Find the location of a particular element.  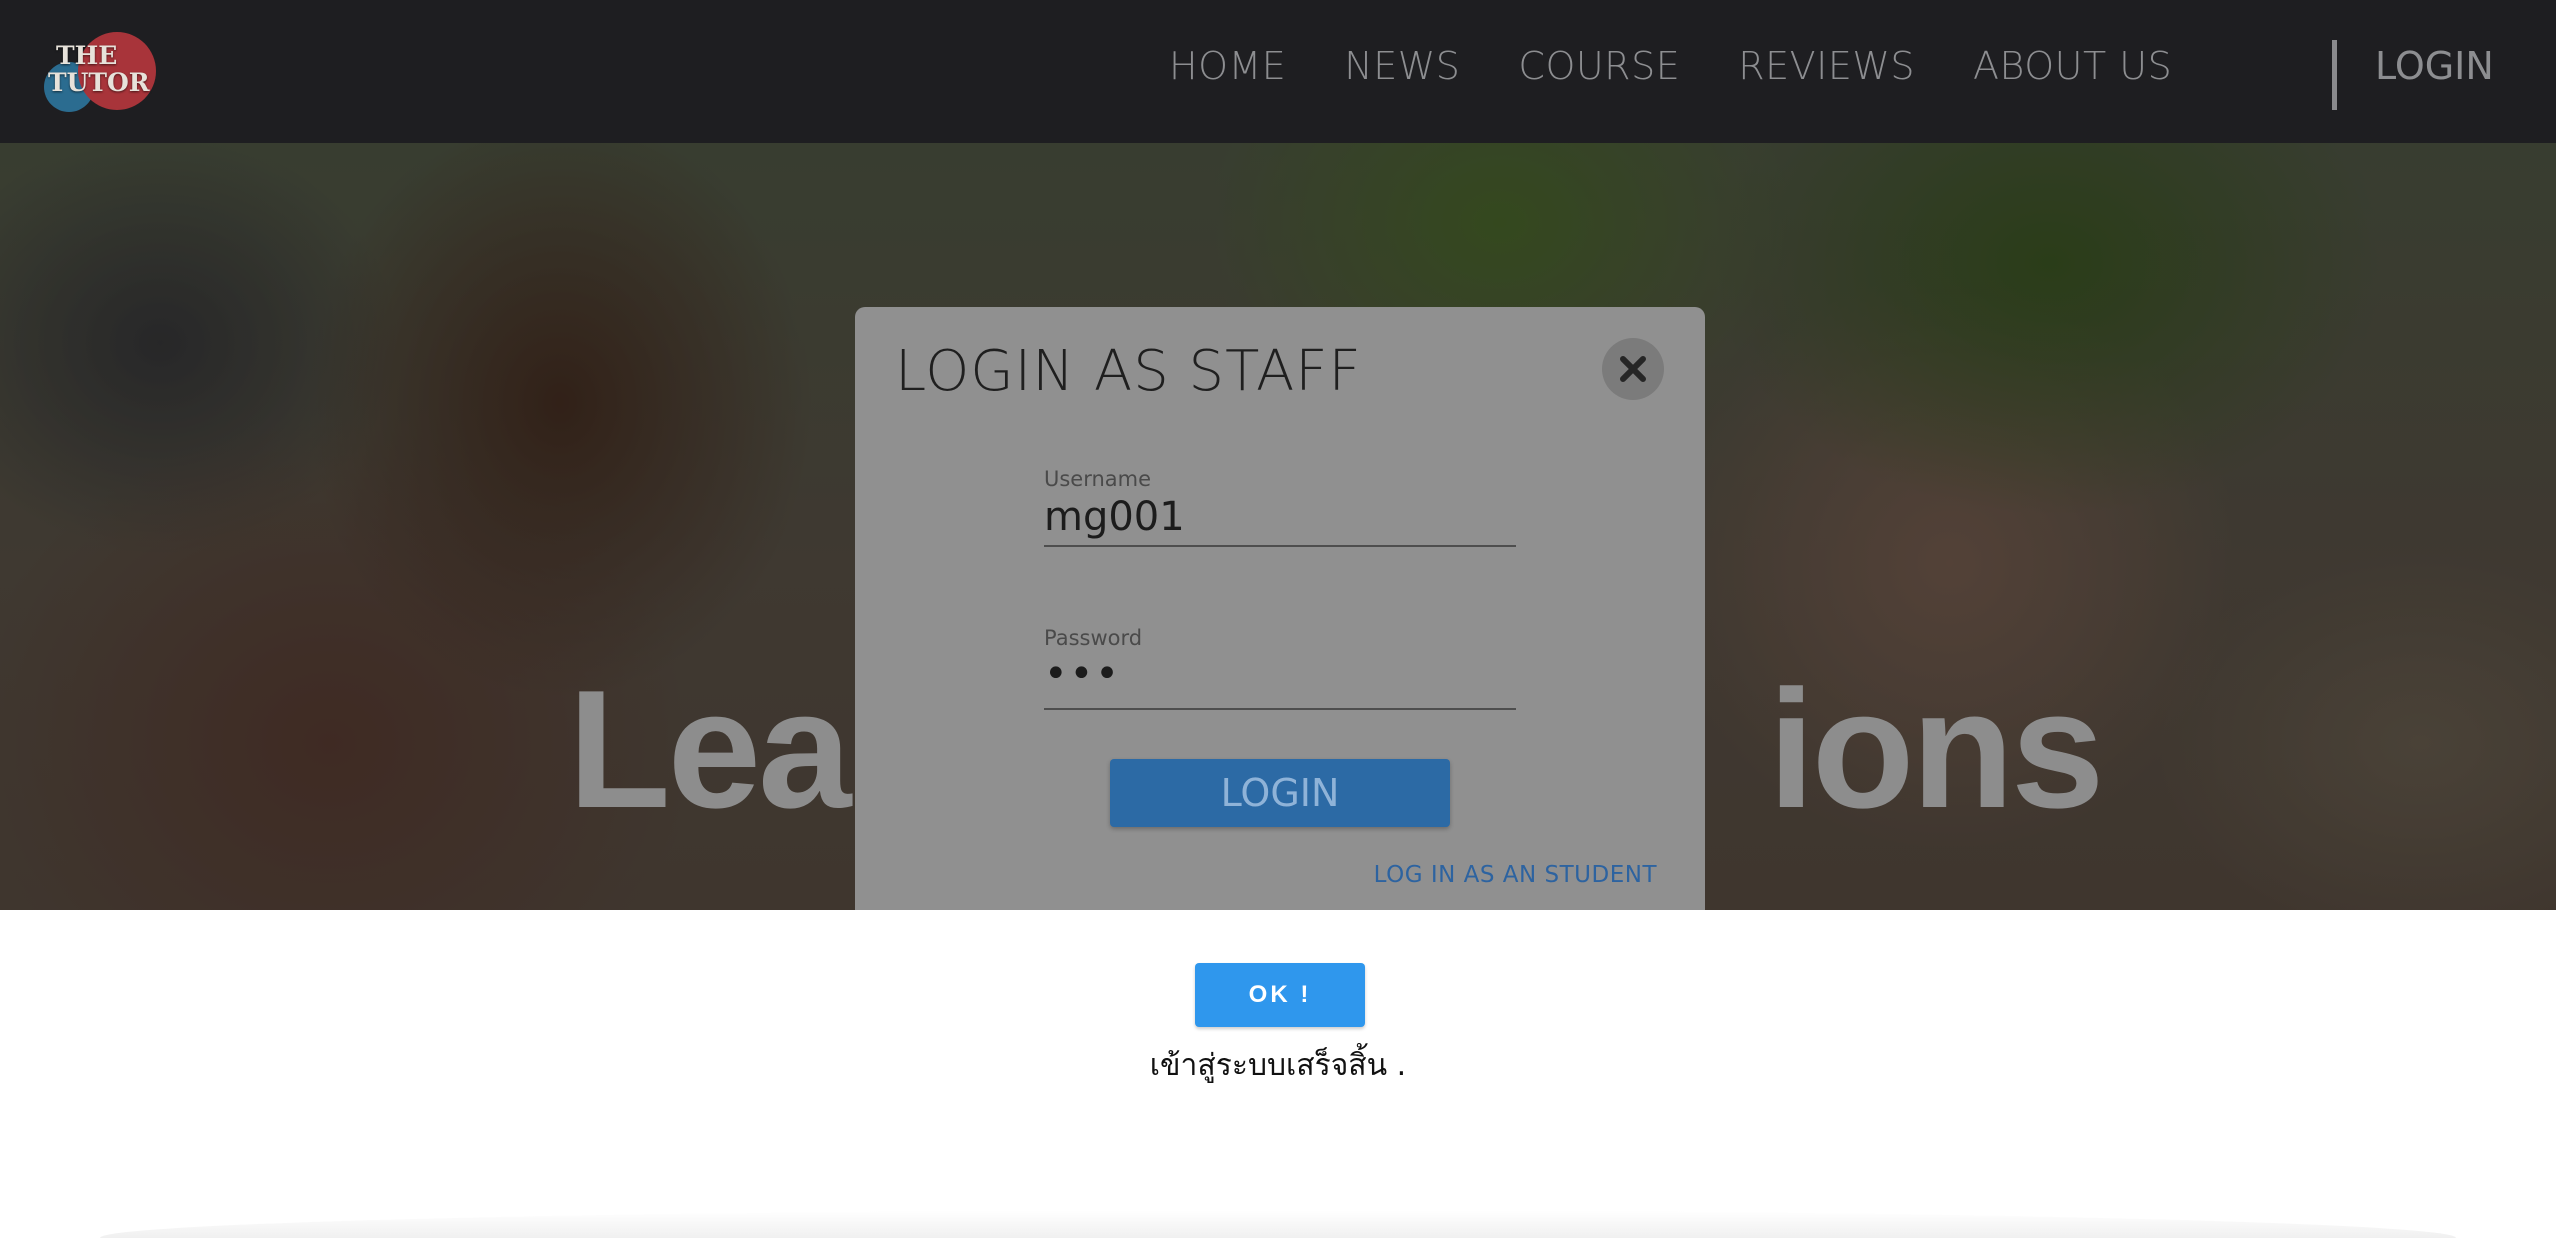

alert-bottom-shadow is located at coordinates (1278, 1224).